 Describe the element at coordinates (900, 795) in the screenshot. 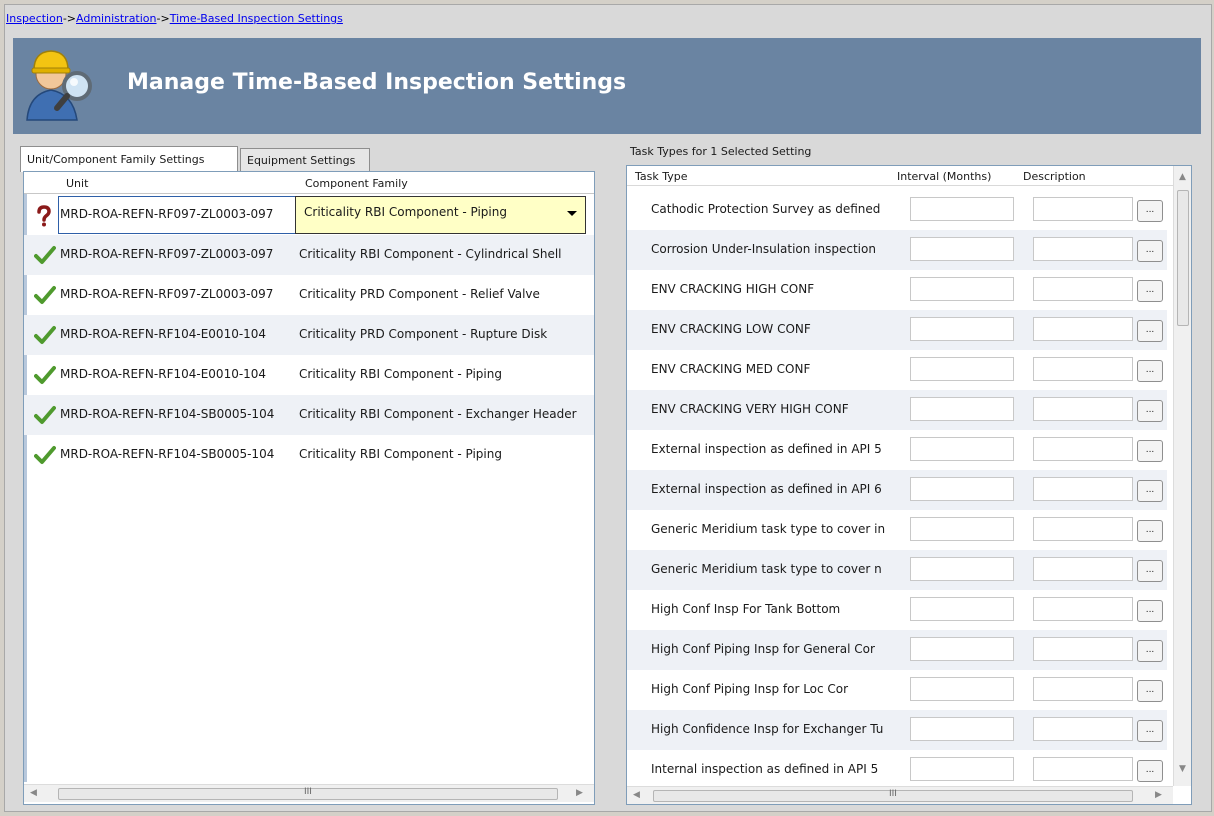

I see `task-horizontal-scrollbar: ◀ III ▶` at that location.